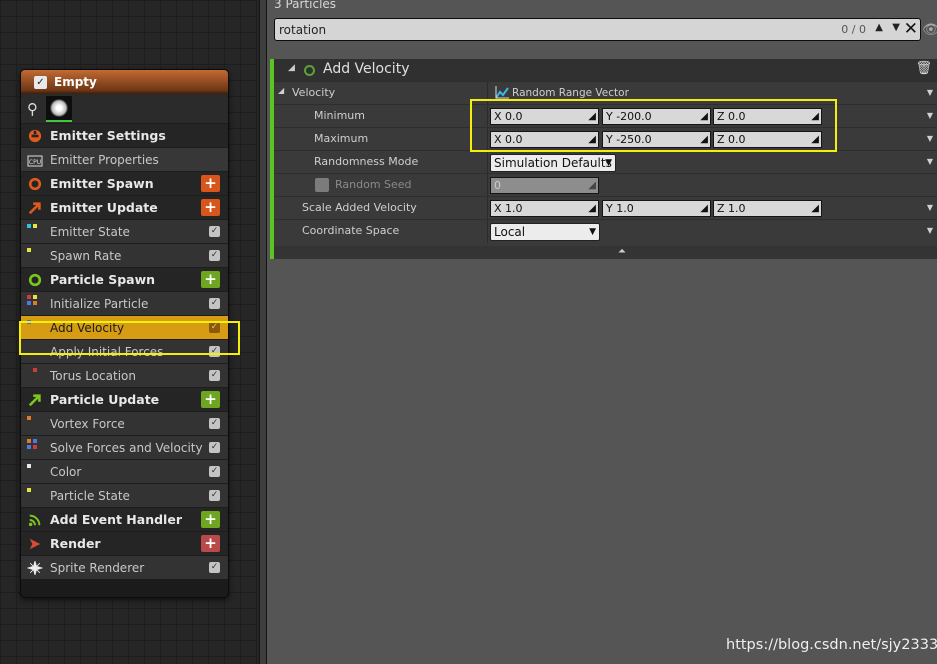 This screenshot has height=664, width=937. What do you see at coordinates (605, 185) in the screenshot?
I see `property-random-seed: Random Seed 0 ◢` at bounding box center [605, 185].